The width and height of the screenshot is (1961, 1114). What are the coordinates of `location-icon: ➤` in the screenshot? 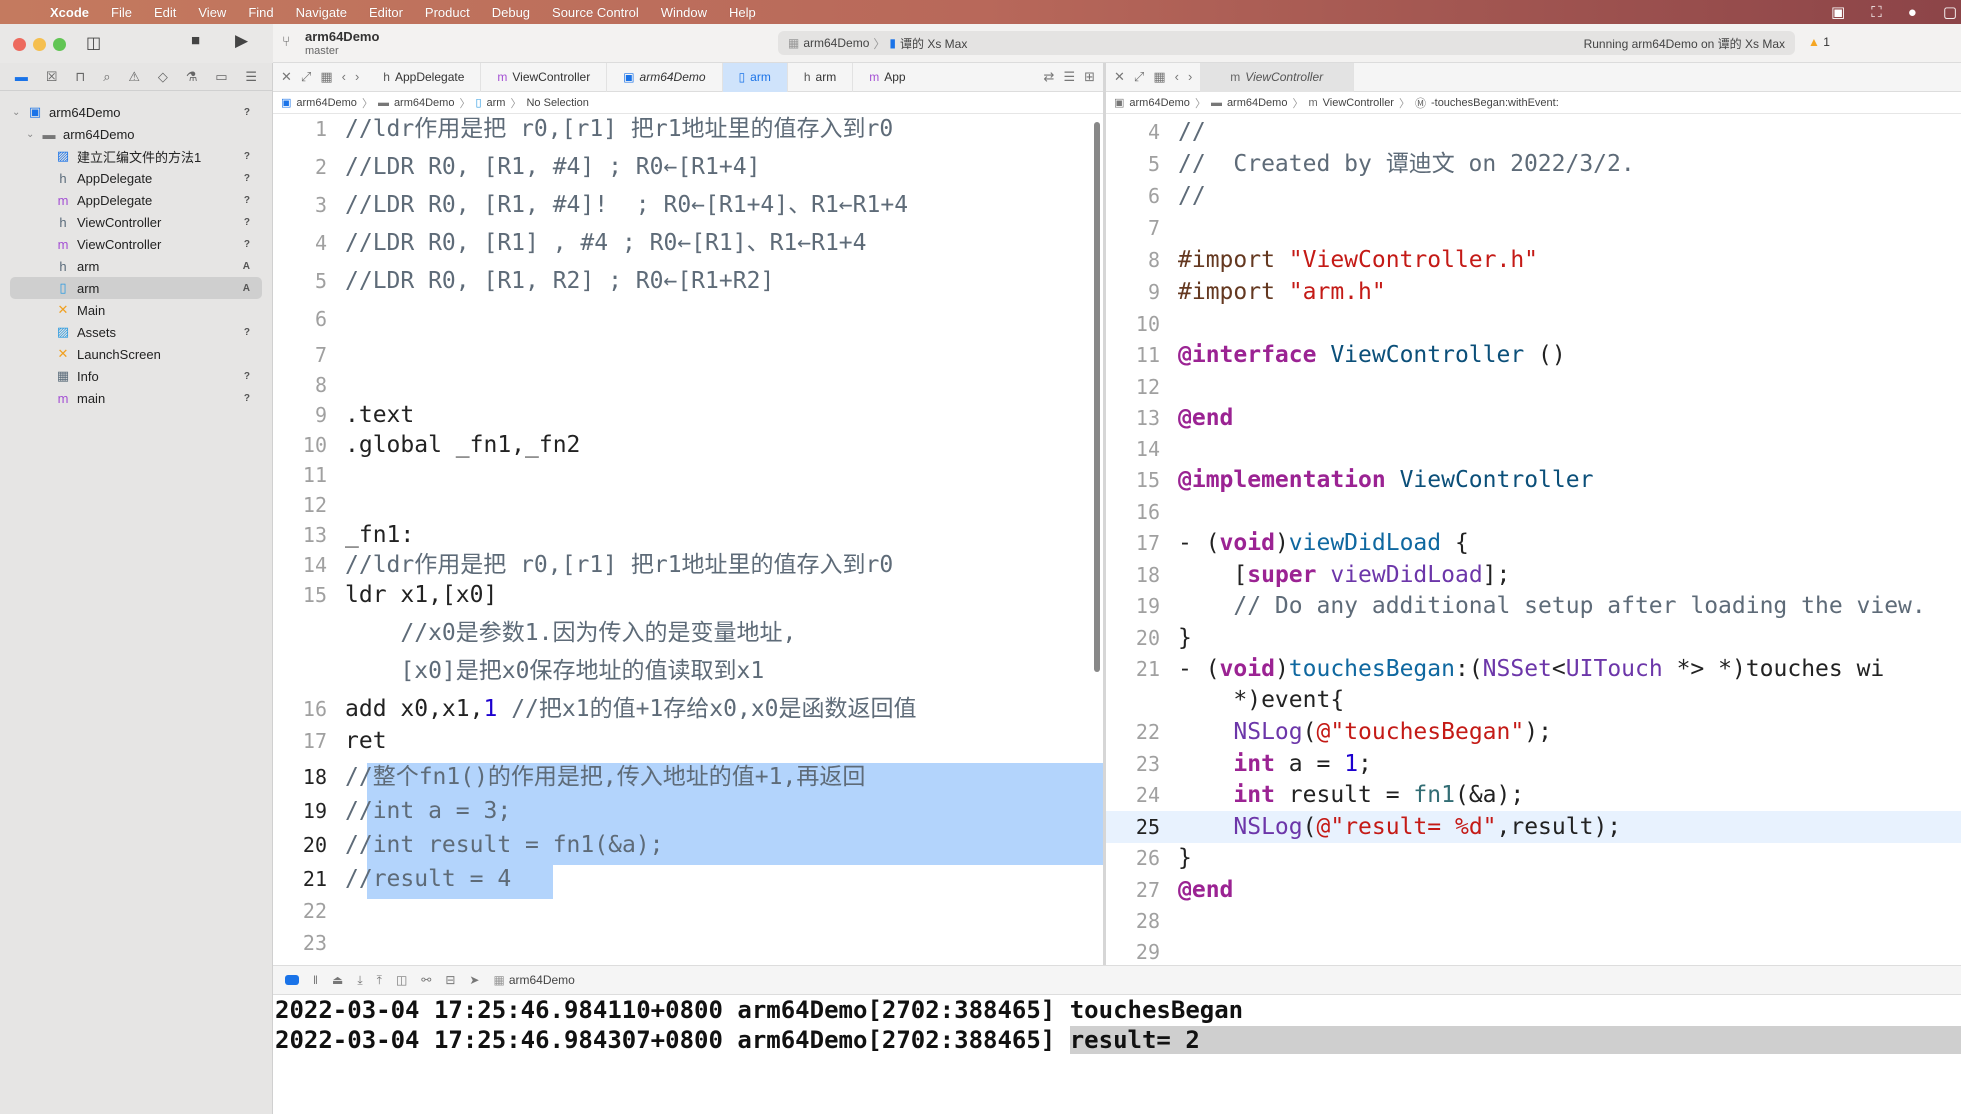 It's located at (474, 980).